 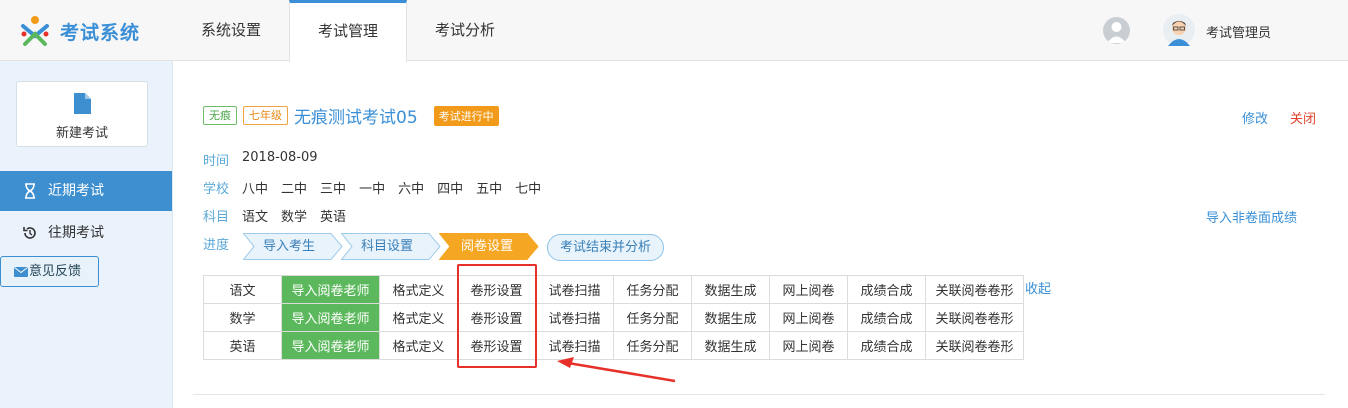 What do you see at coordinates (82, 103) in the screenshot?
I see `document-icon` at bounding box center [82, 103].